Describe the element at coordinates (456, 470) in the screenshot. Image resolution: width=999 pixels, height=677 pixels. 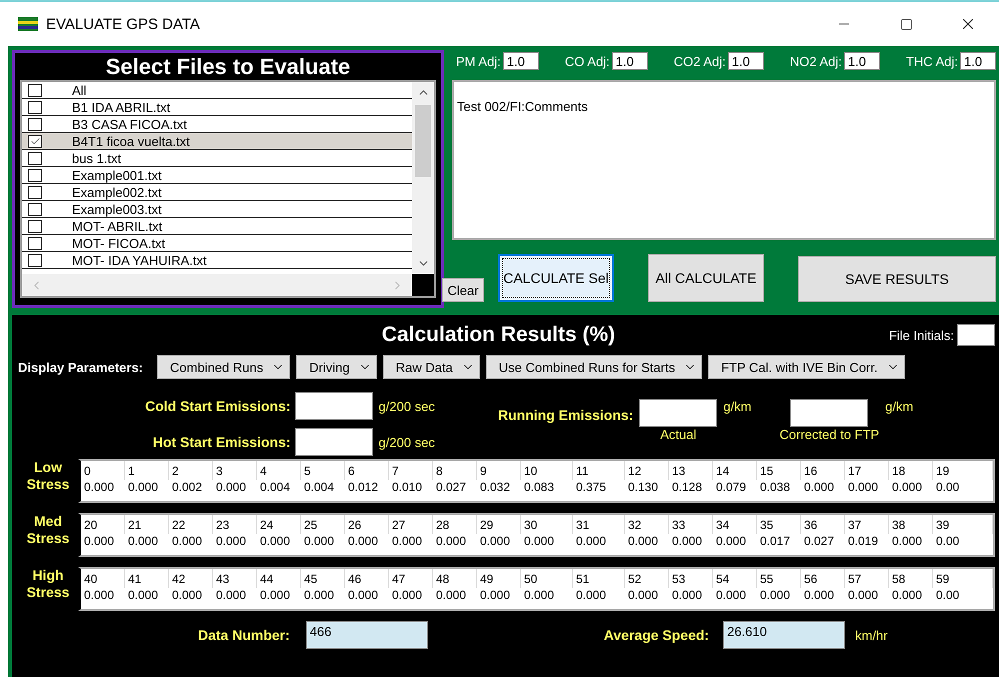
I see `bin-number: 8` at that location.